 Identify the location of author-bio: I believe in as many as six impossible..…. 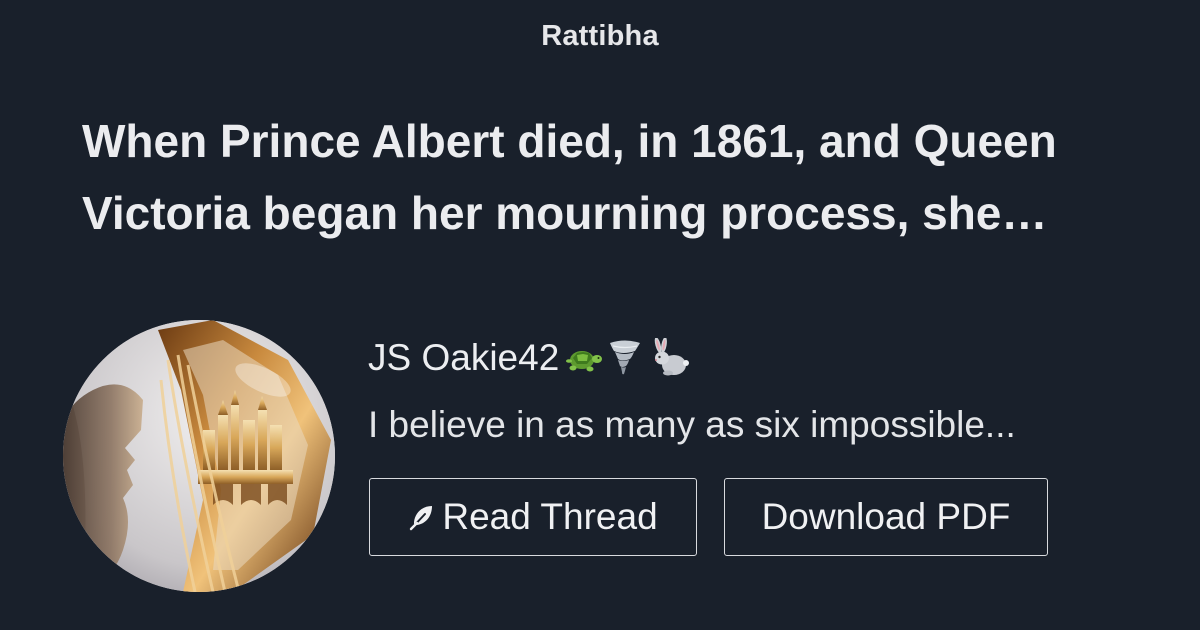
(692, 424).